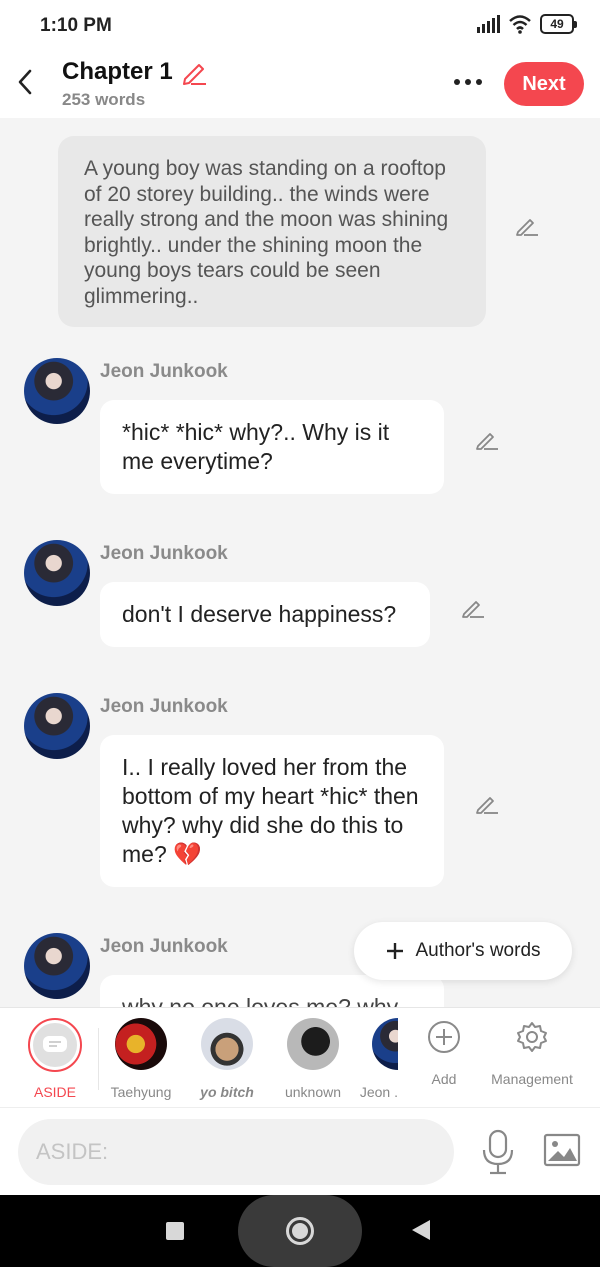 This screenshot has width=600, height=1267. I want to click on add-label: Add, so click(444, 1079).